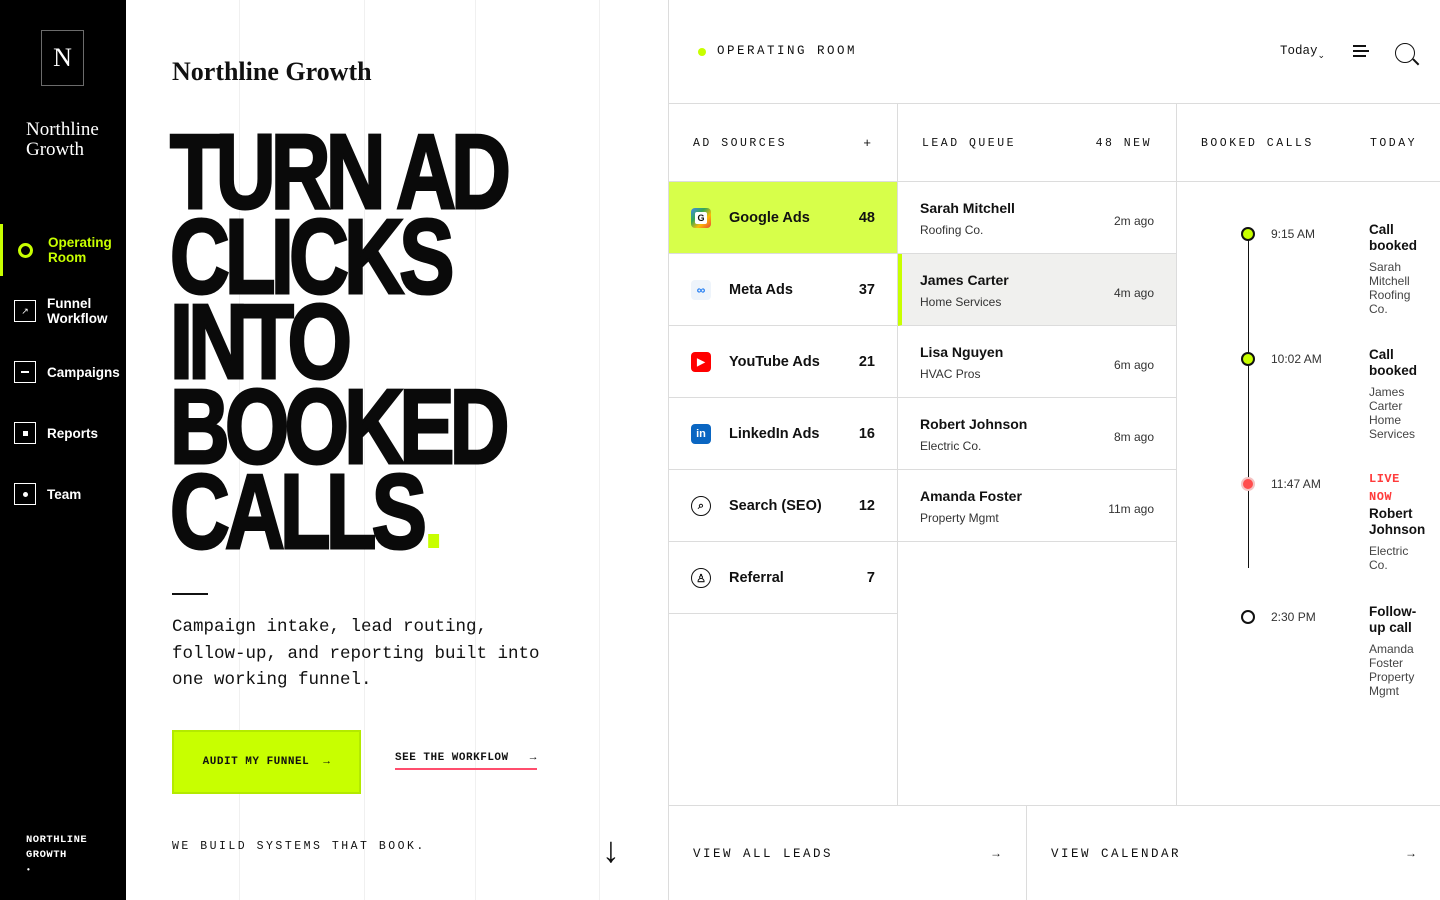  Describe the element at coordinates (62, 140) in the screenshot. I see `brand-name: Northline Growth` at that location.